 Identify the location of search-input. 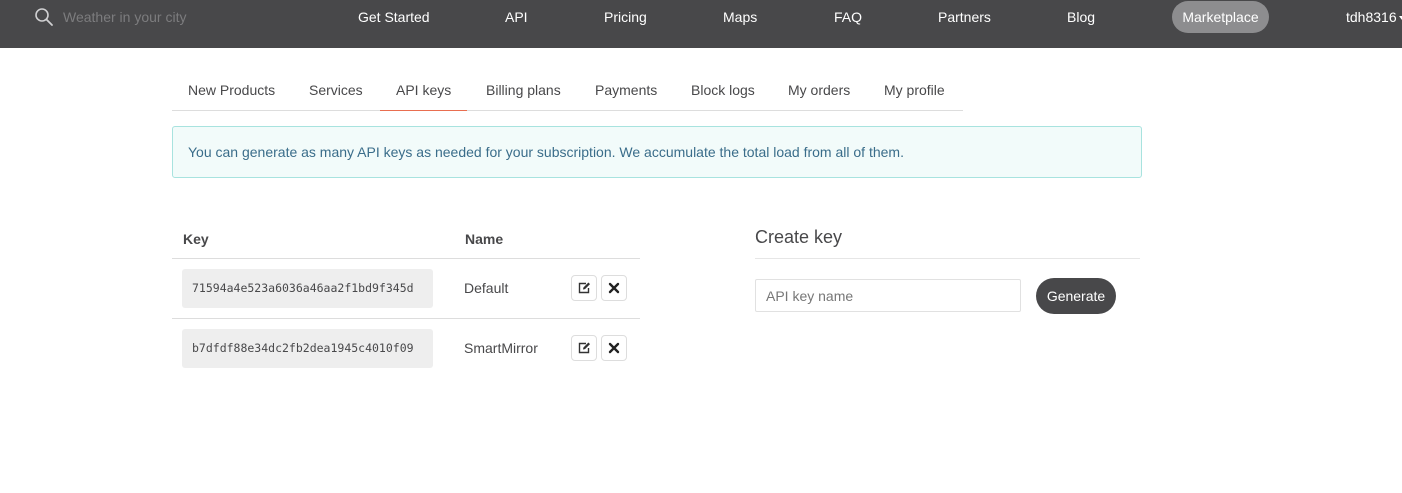
(178, 17).